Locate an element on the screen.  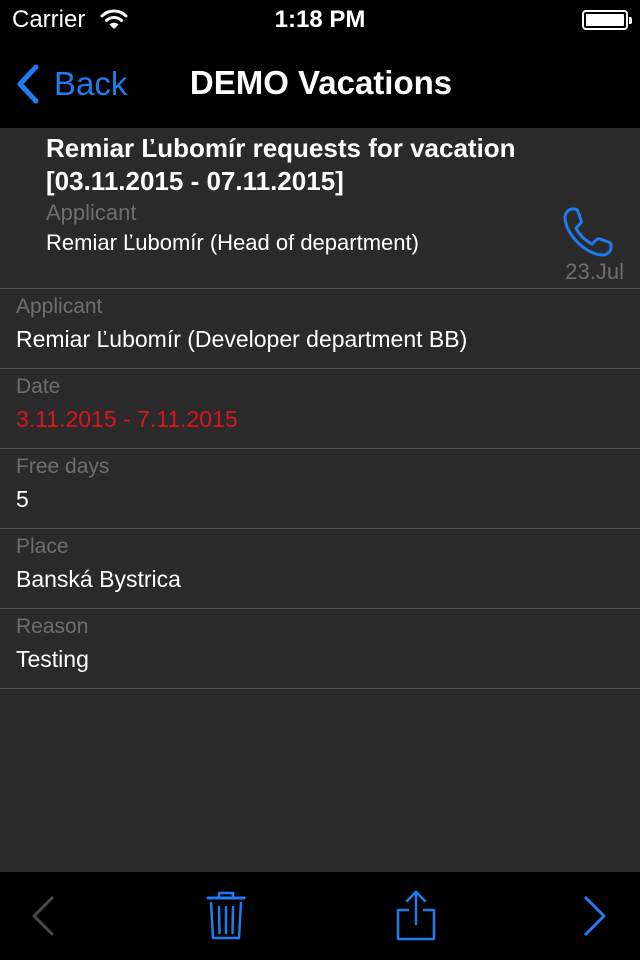
navigation-bar: Back DEMO Vacations is located at coordinates (320, 84).